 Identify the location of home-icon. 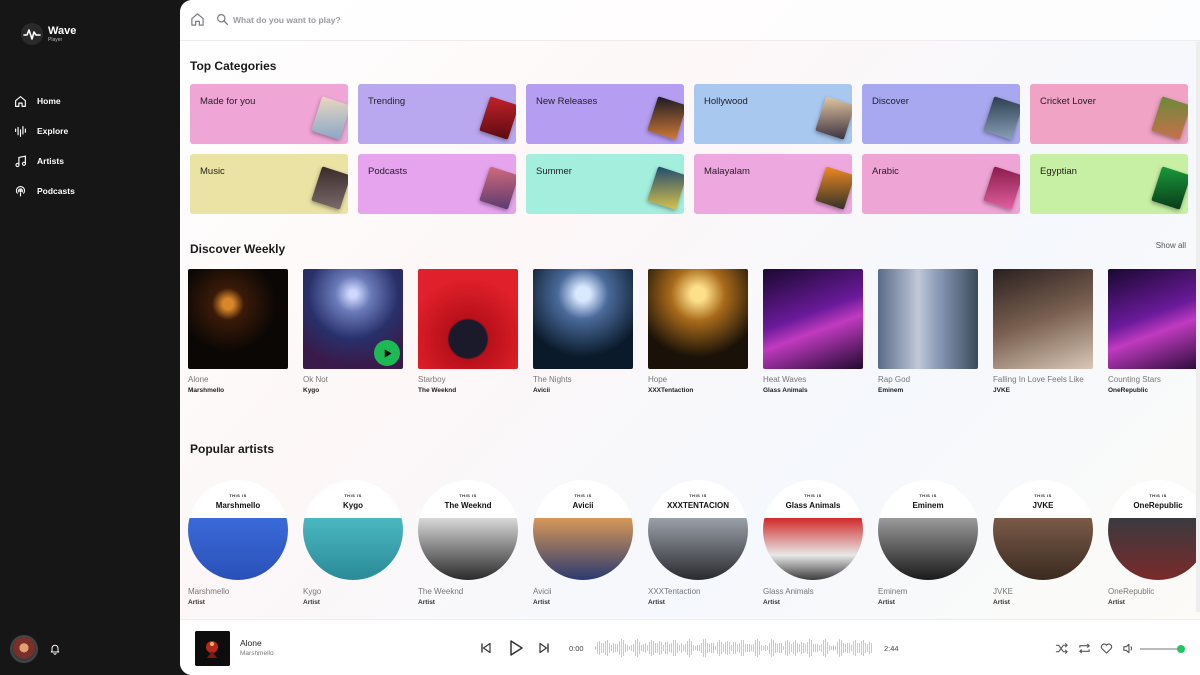
(197, 19).